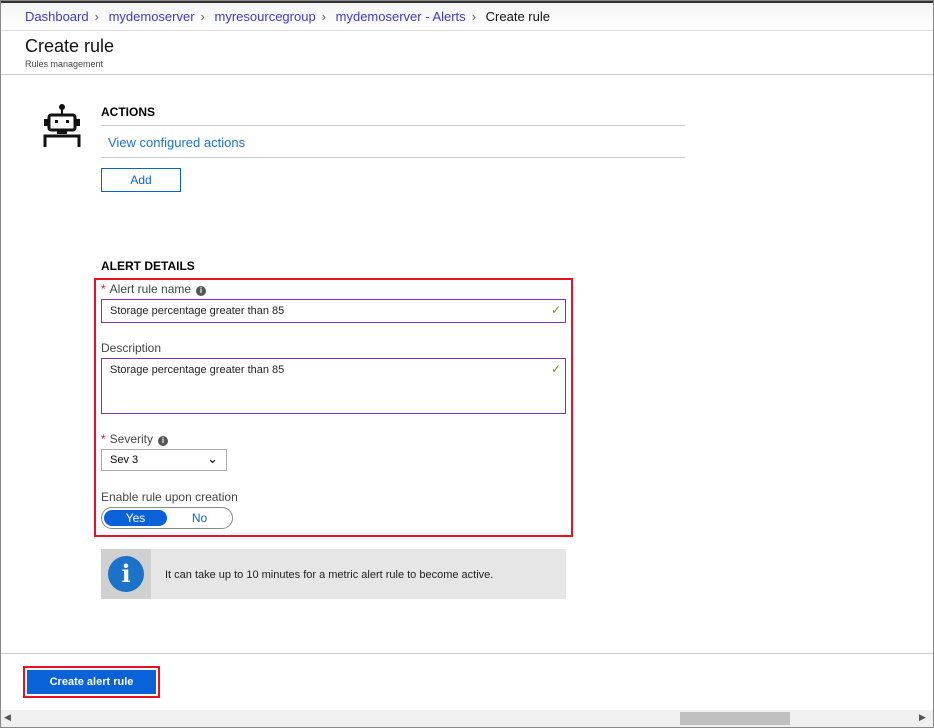 This screenshot has height=728, width=934. Describe the element at coordinates (212, 458) in the screenshot. I see `chevron-down-icon: ⌄` at that location.